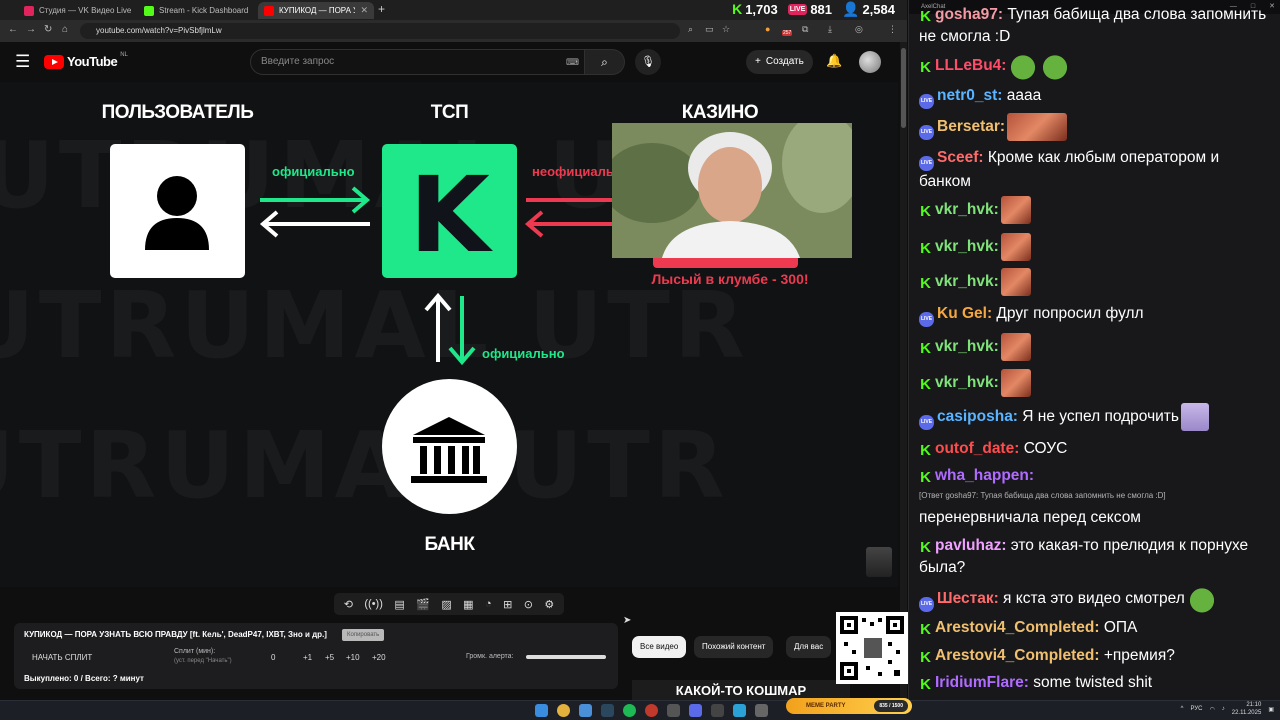 Image resolution: width=1280 pixels, height=720 pixels. I want to click on chat-username: LLLeBu4:, so click(970, 65).